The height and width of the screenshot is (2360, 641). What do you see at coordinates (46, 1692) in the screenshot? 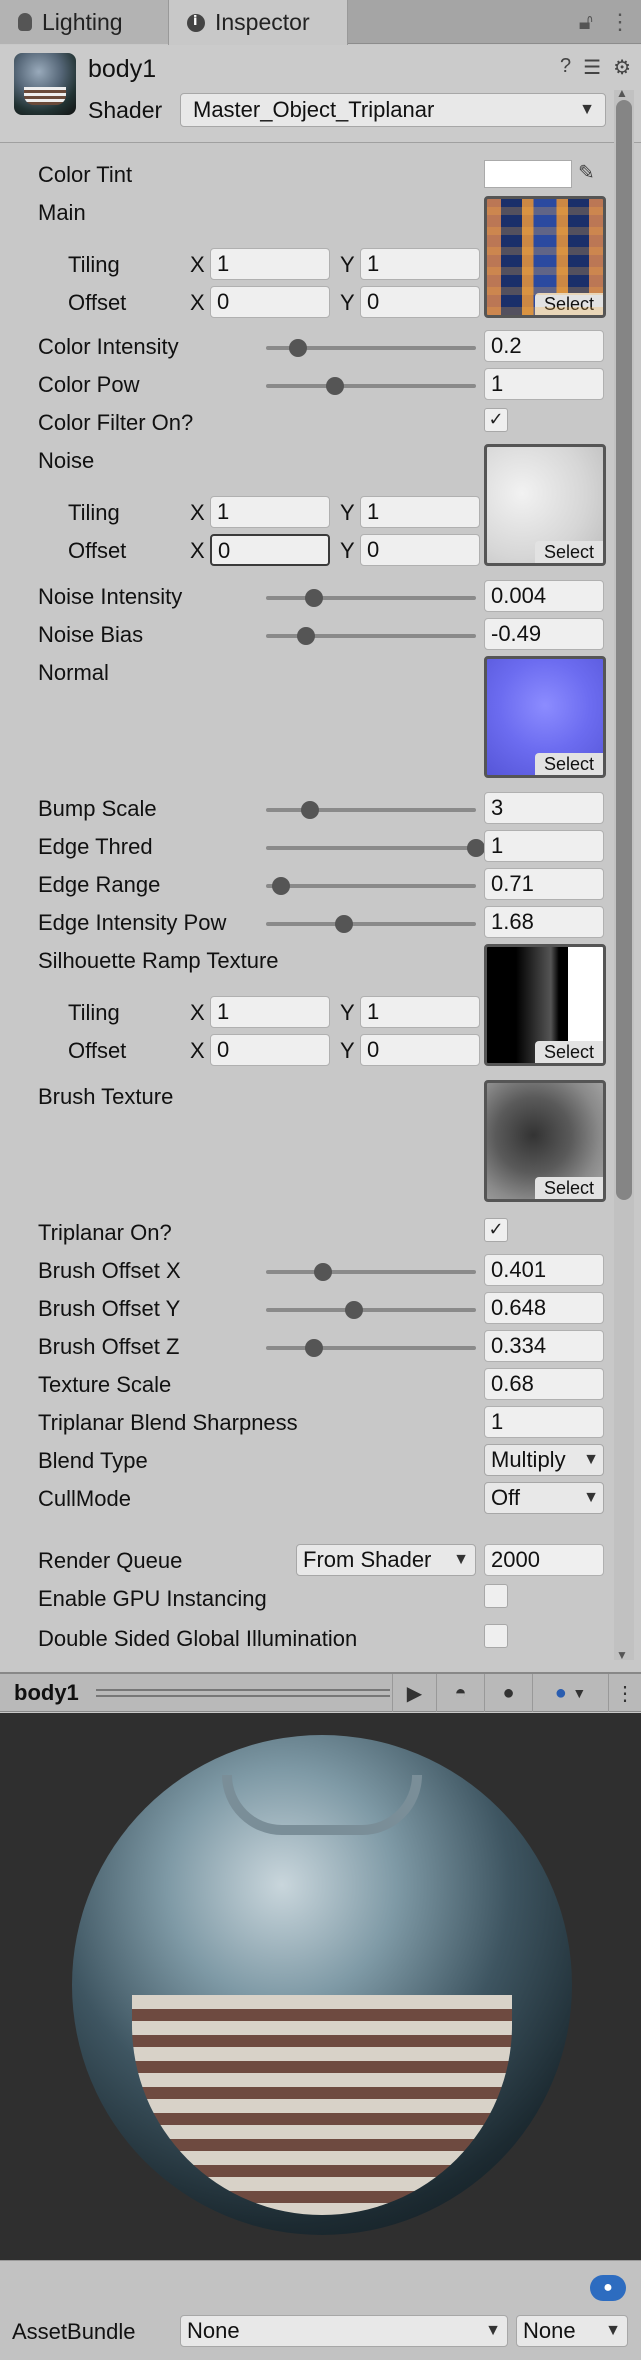
I see `preview-title: body1` at bounding box center [46, 1692].